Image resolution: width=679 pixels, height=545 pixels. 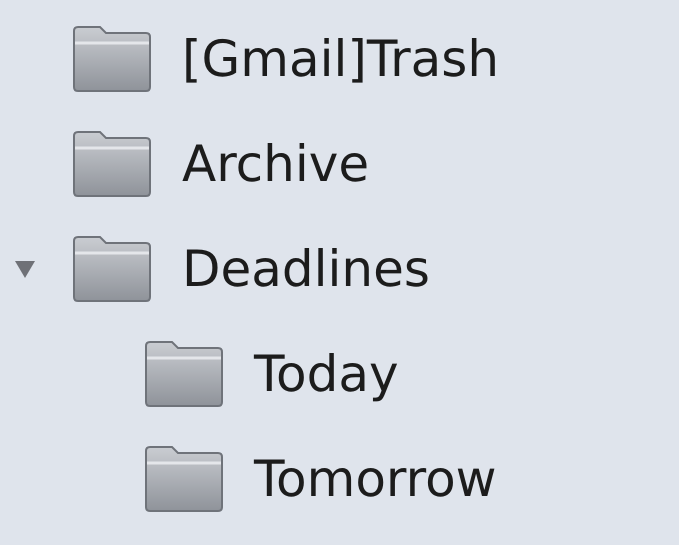 What do you see at coordinates (341, 59) in the screenshot?
I see `folder-label: [Gmail]Trash` at bounding box center [341, 59].